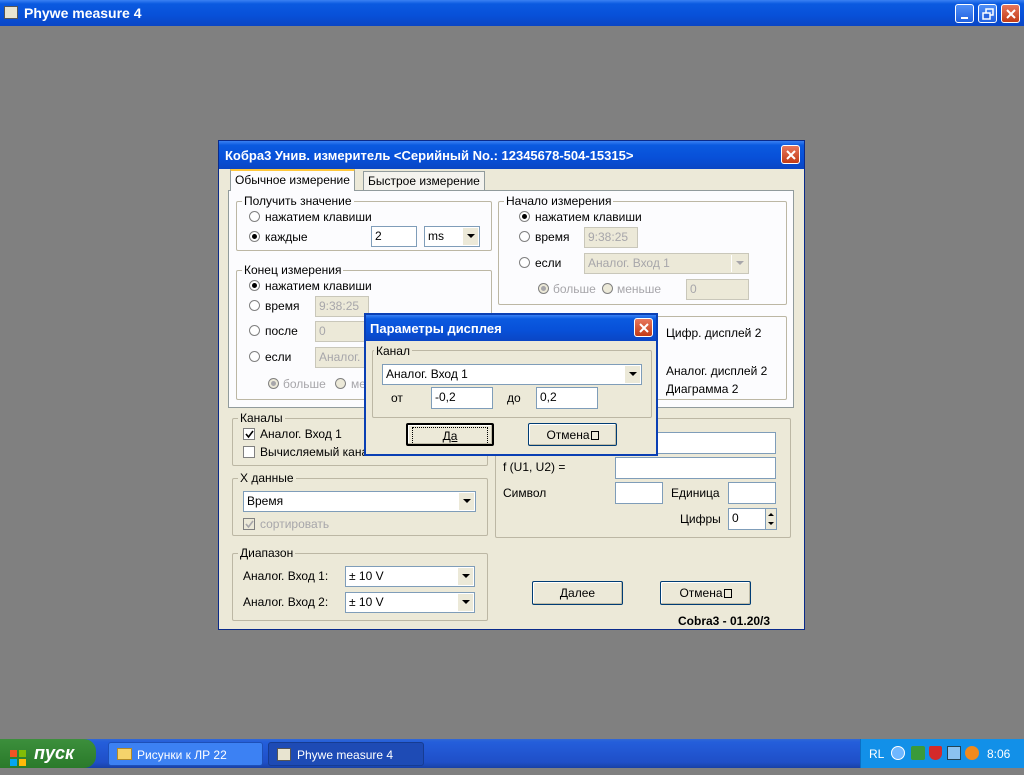  What do you see at coordinates (359, 501) in the screenshot?
I see `x-data-select: Время` at bounding box center [359, 501].